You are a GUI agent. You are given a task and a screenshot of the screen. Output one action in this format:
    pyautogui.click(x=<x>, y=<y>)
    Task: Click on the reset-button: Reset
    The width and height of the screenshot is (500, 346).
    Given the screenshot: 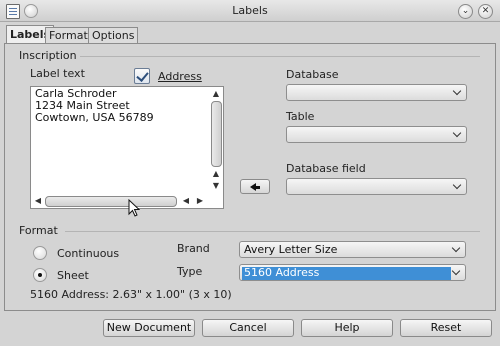 What is the action you would take?
    pyautogui.click(x=446, y=328)
    